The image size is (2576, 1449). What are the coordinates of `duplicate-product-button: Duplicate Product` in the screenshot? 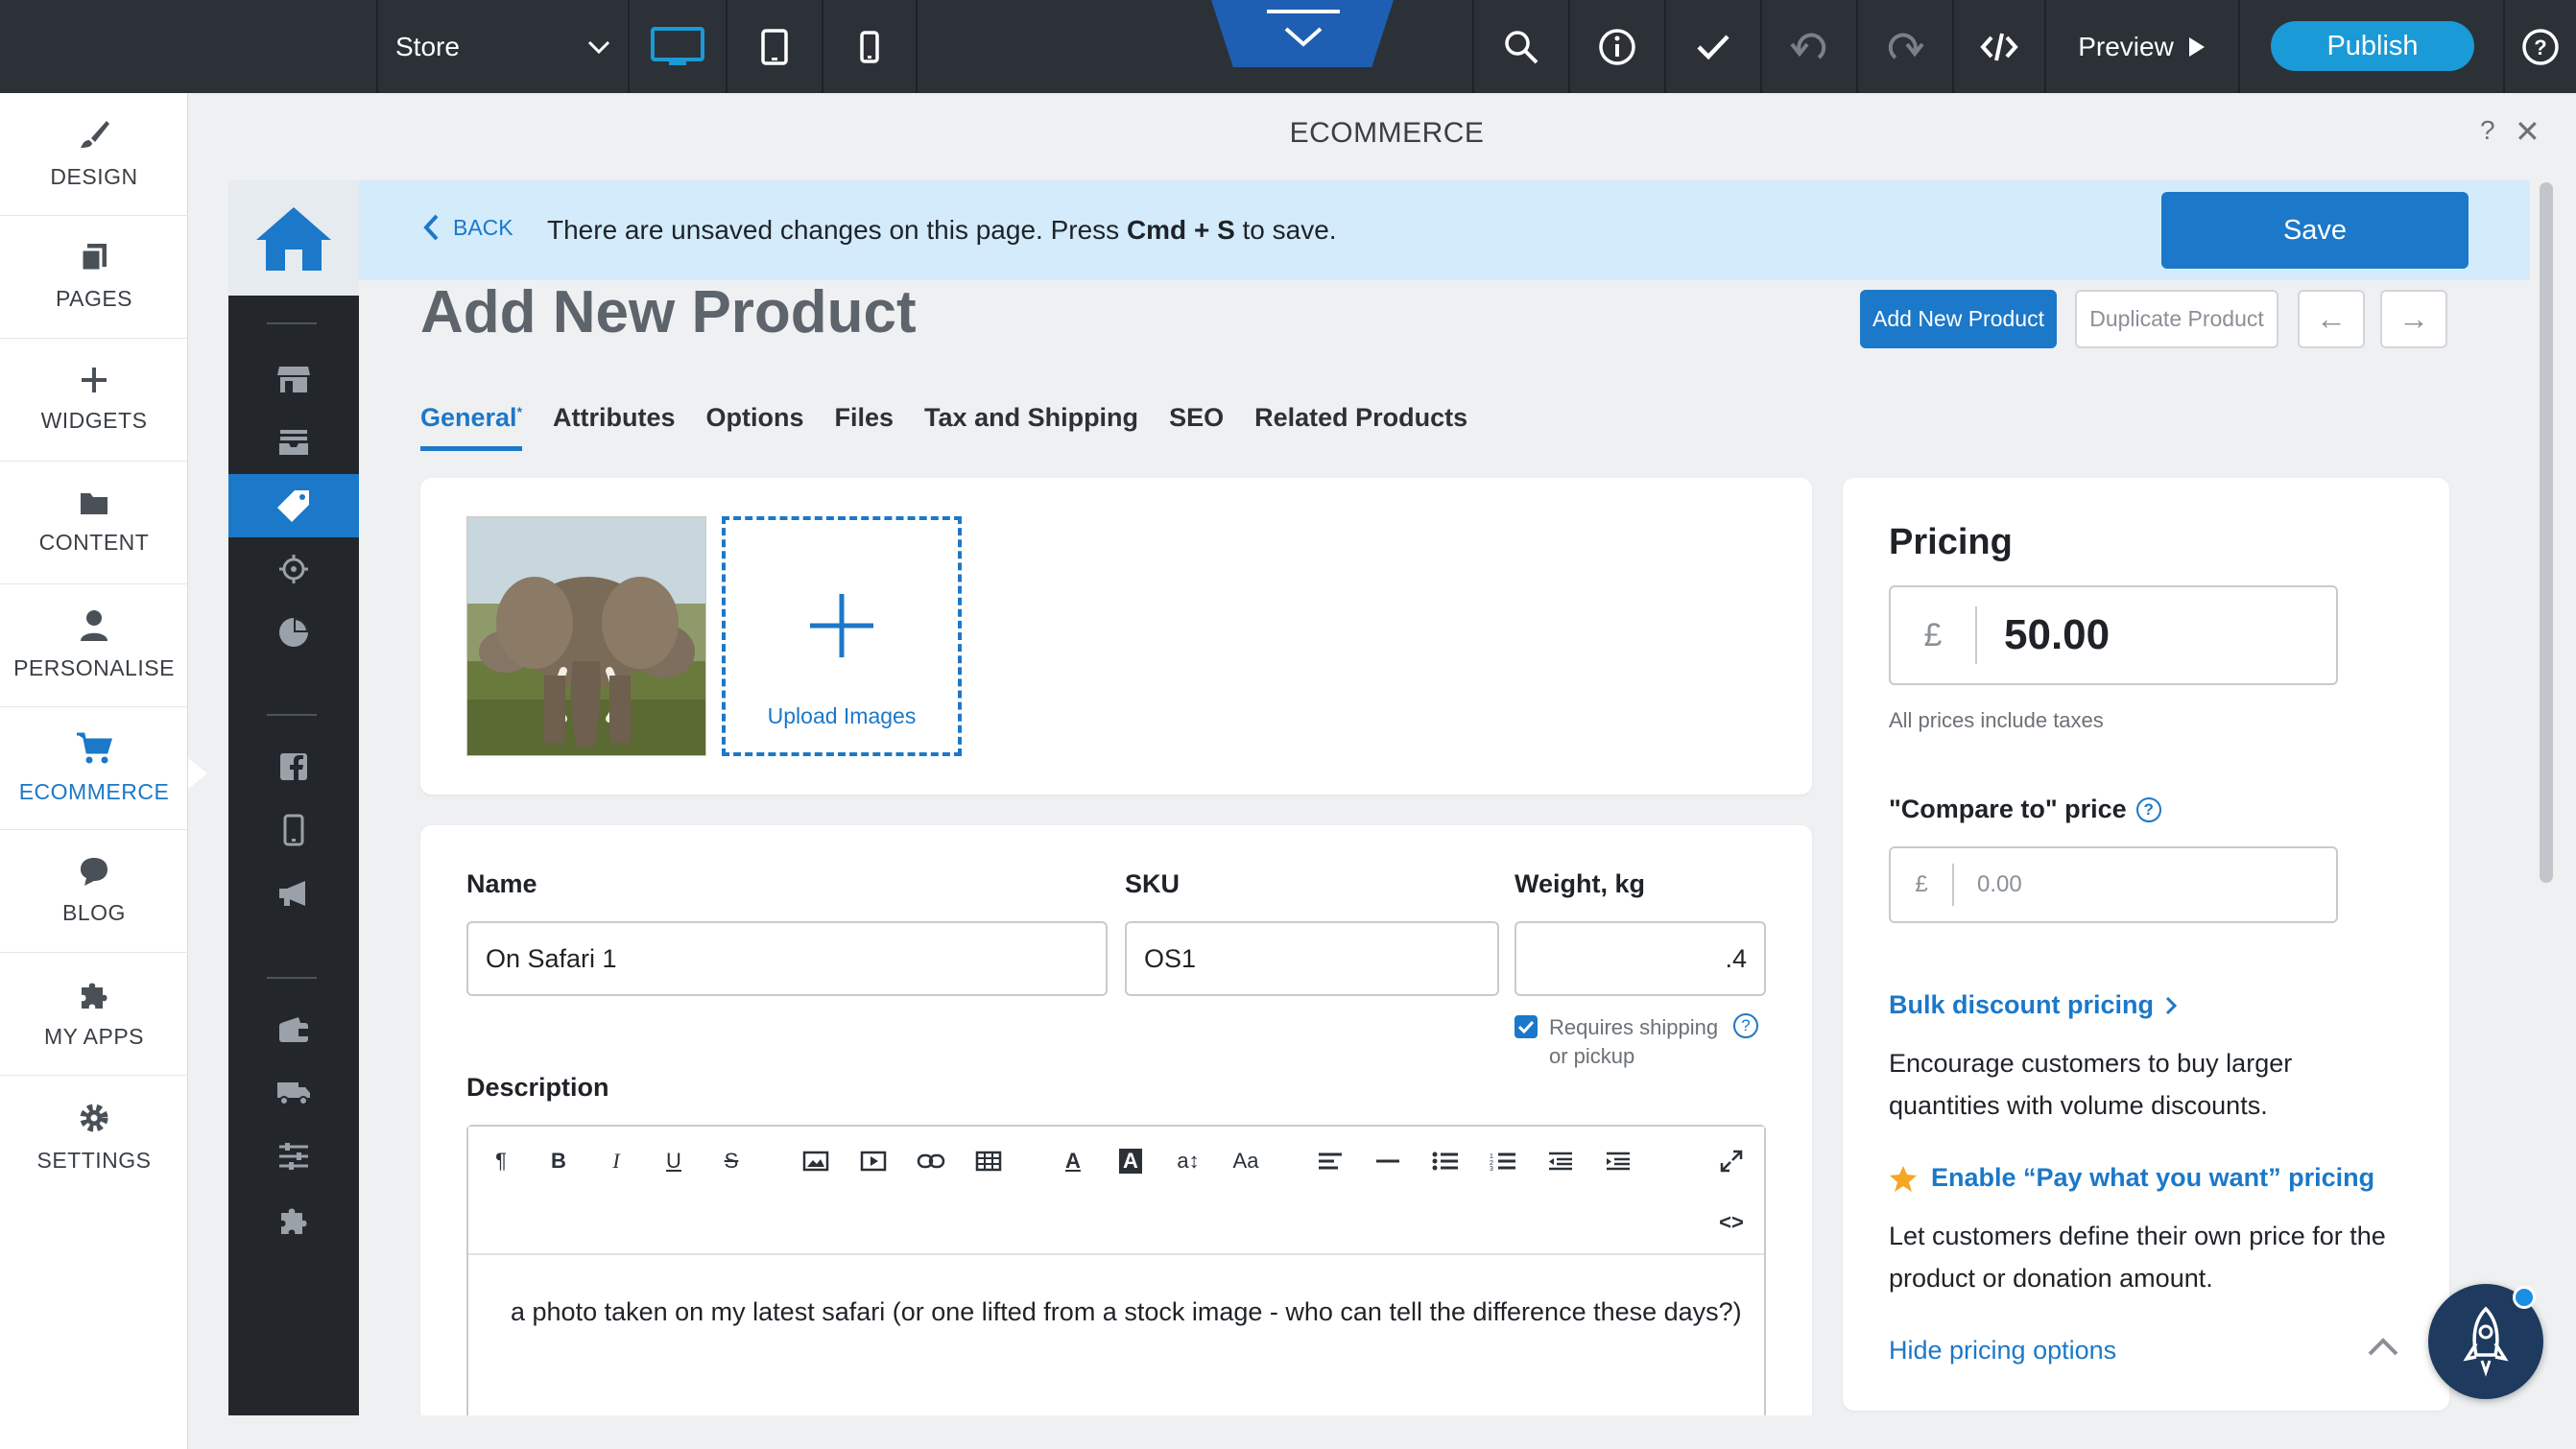 It's located at (2176, 319).